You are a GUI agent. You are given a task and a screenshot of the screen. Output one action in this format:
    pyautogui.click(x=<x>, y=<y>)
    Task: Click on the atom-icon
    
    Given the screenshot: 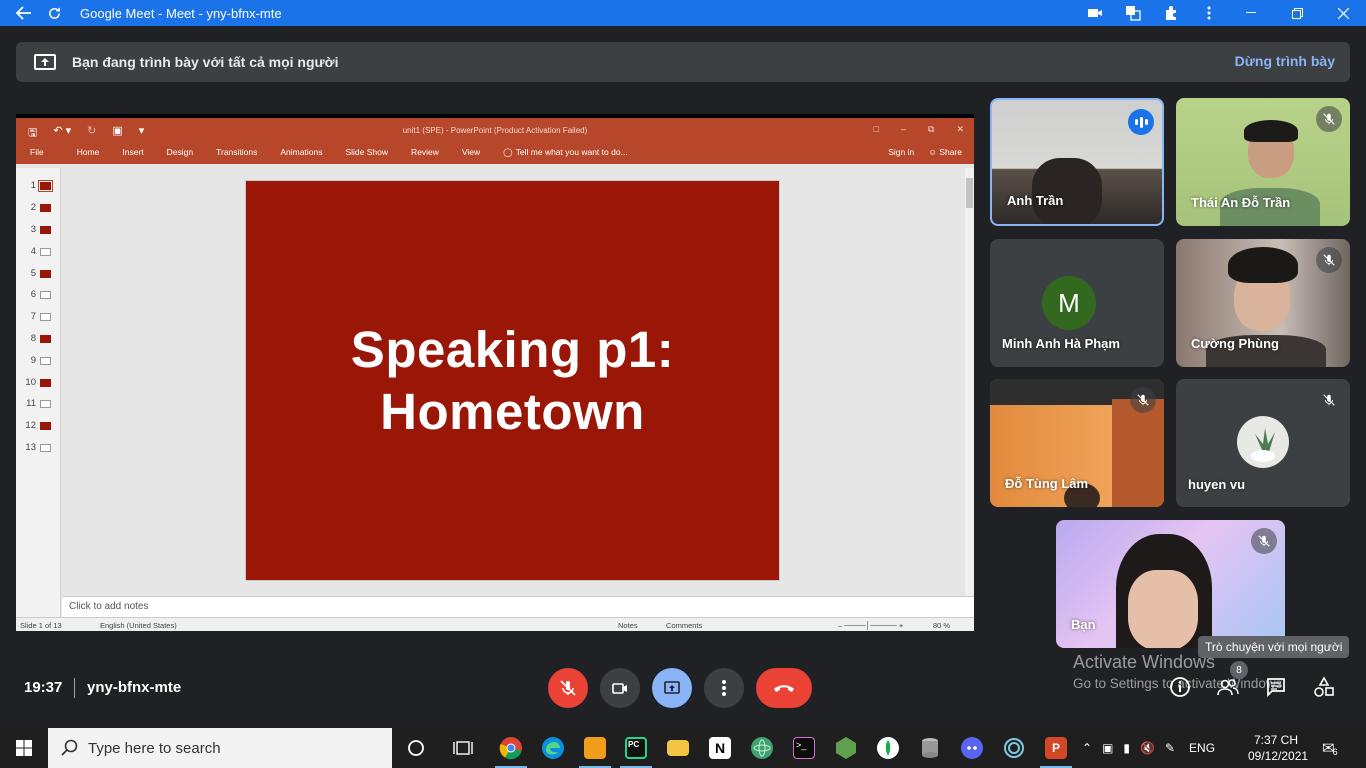 What is the action you would take?
    pyautogui.click(x=762, y=748)
    